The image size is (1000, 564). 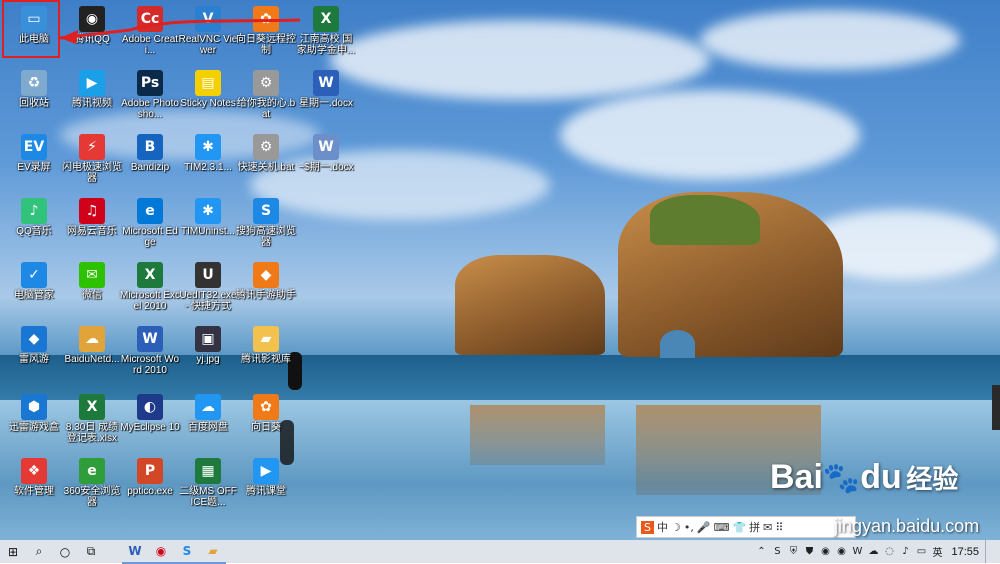 I want to click on ime-item: 拼, so click(x=754, y=527).